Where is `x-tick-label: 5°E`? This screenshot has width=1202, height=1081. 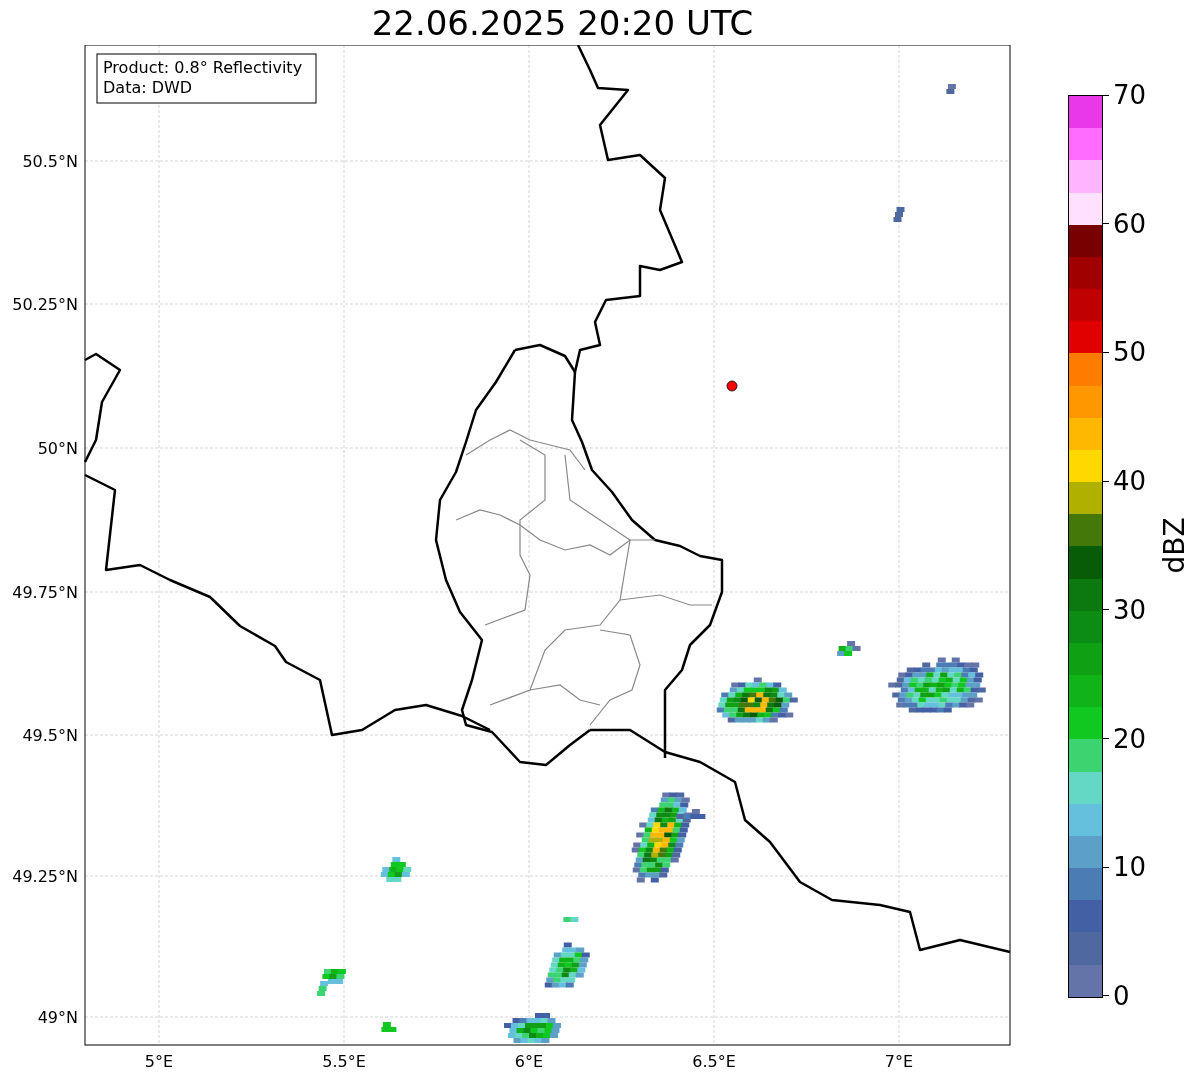
x-tick-label: 5°E is located at coordinates (159, 1061).